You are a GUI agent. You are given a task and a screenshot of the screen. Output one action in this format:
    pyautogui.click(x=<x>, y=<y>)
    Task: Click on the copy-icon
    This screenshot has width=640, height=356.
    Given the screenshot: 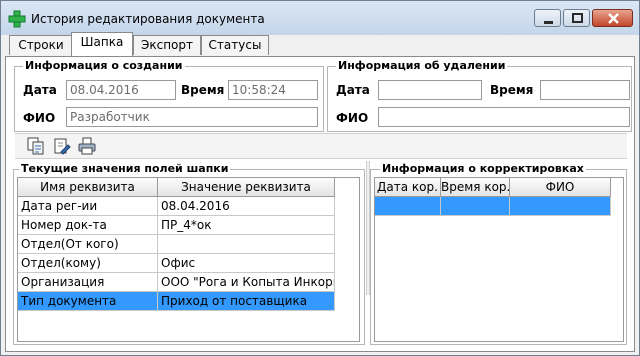 What is the action you would take?
    pyautogui.click(x=36, y=146)
    